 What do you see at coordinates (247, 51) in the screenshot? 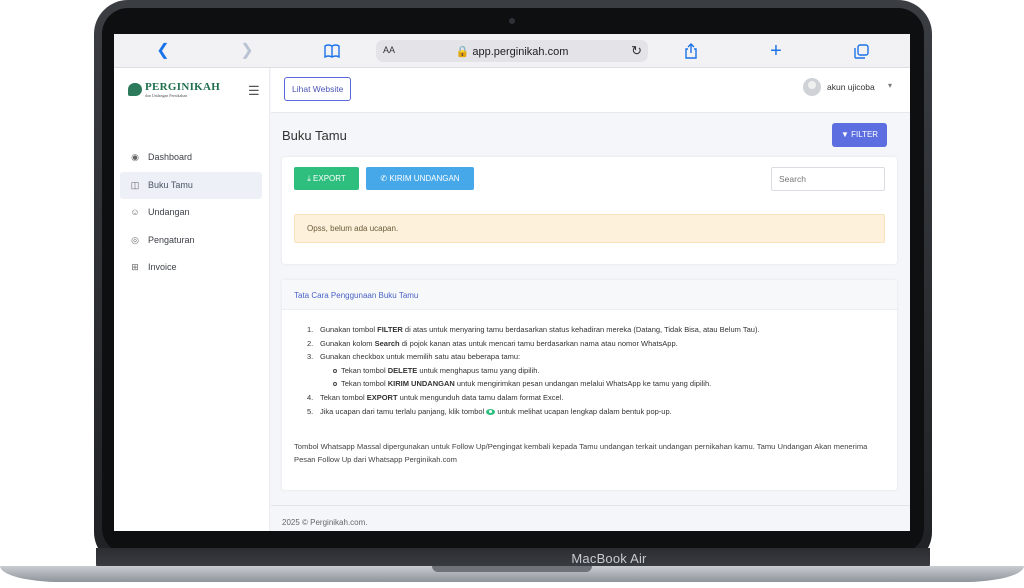
I see `forward-icon: ❯` at bounding box center [247, 51].